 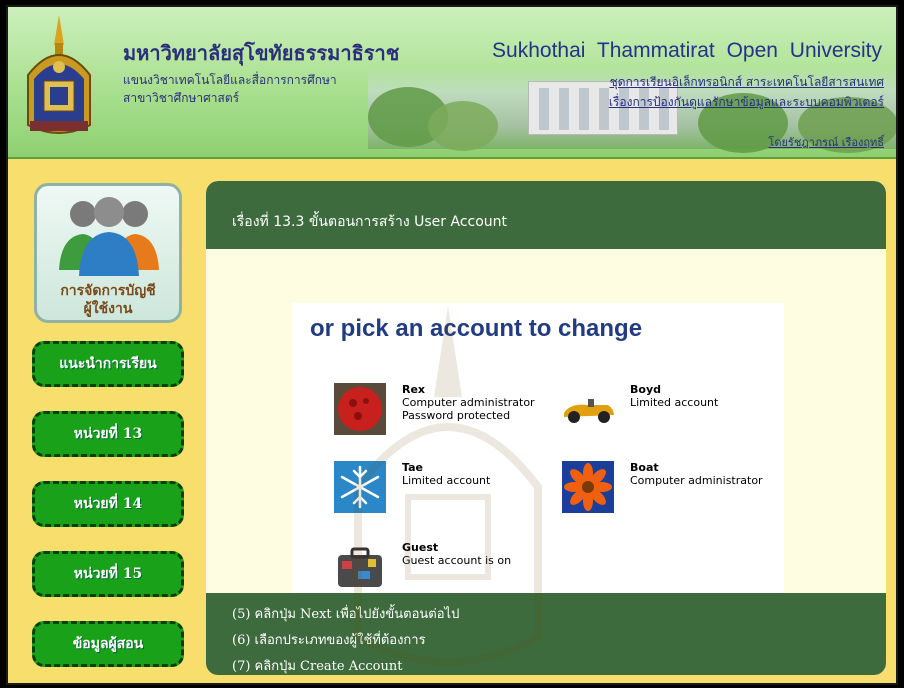 I want to click on branch-name: สาขาวิชาศึกษาศาสตร์, so click(x=181, y=98).